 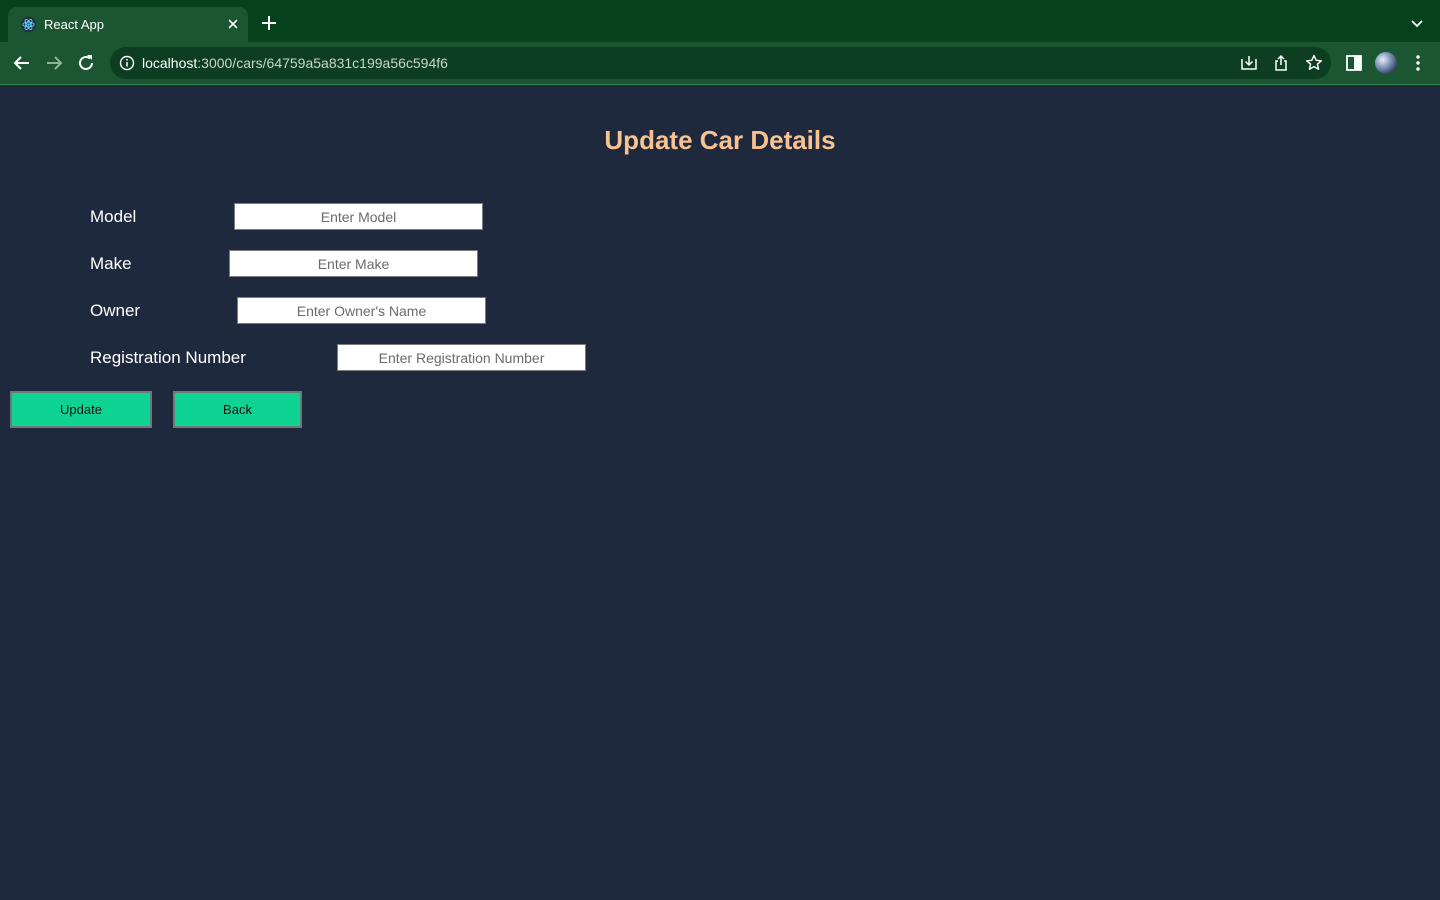 I want to click on registration-number-input, so click(x=461, y=357).